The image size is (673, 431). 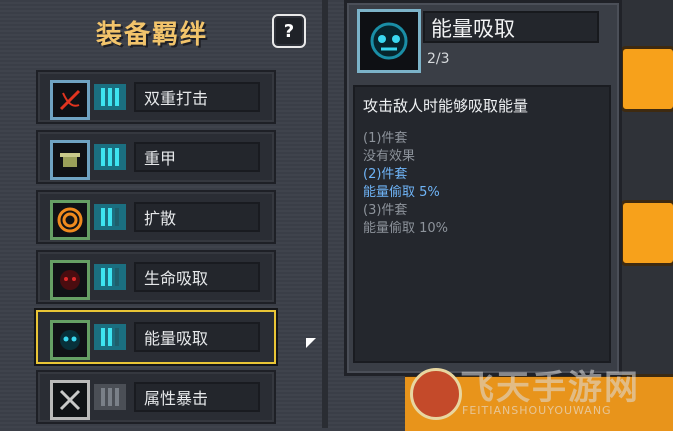 I want to click on bond-row-energy-steal: 能量吸取, so click(x=156, y=337).